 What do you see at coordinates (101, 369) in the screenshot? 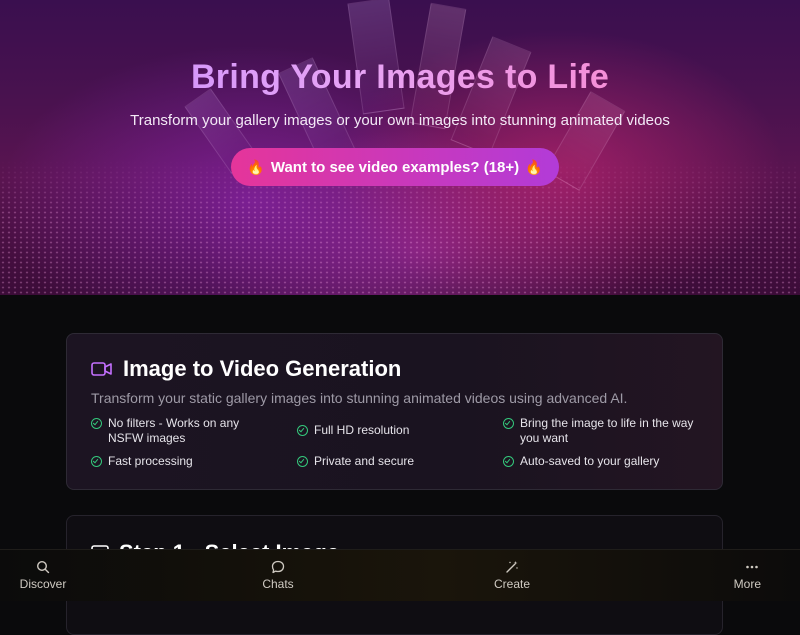
I see `video-camera-icon` at bounding box center [101, 369].